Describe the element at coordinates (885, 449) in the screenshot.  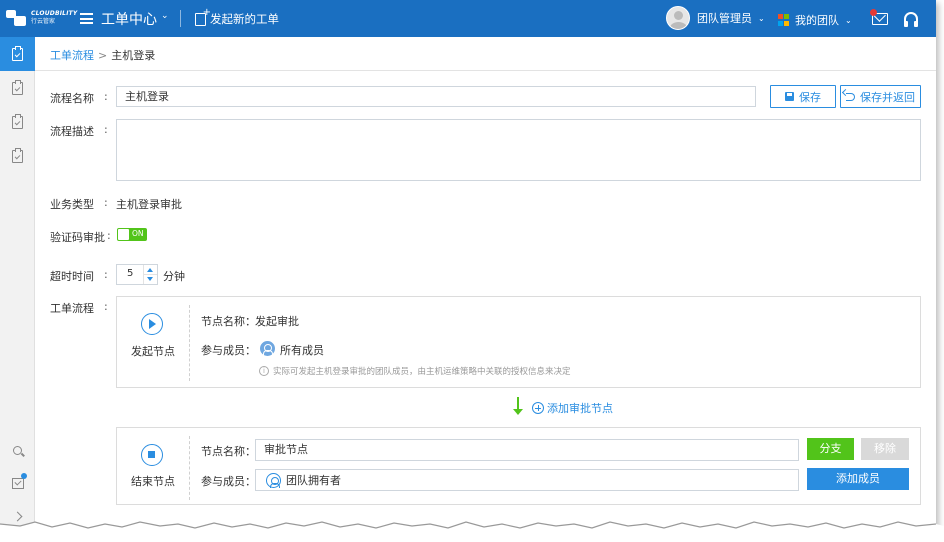
I see `remove-button: 移除` at that location.